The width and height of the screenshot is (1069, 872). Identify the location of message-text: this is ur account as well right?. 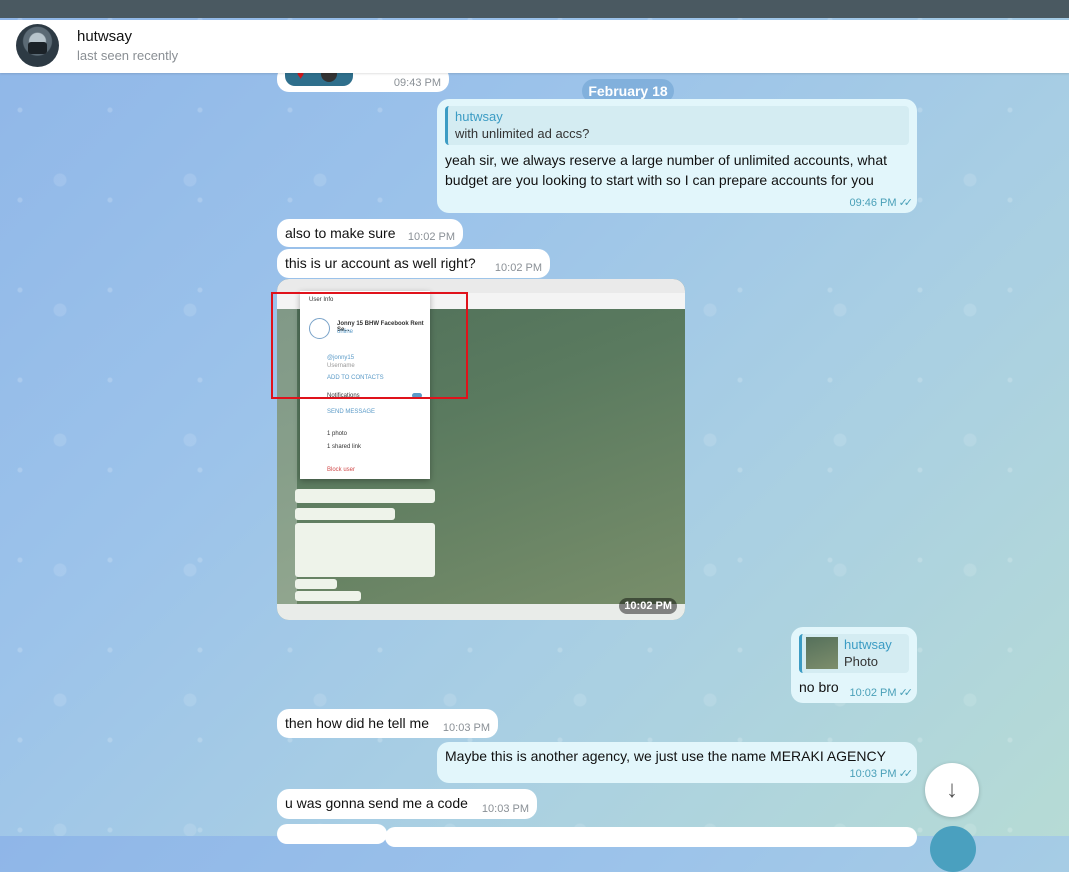
(380, 263).